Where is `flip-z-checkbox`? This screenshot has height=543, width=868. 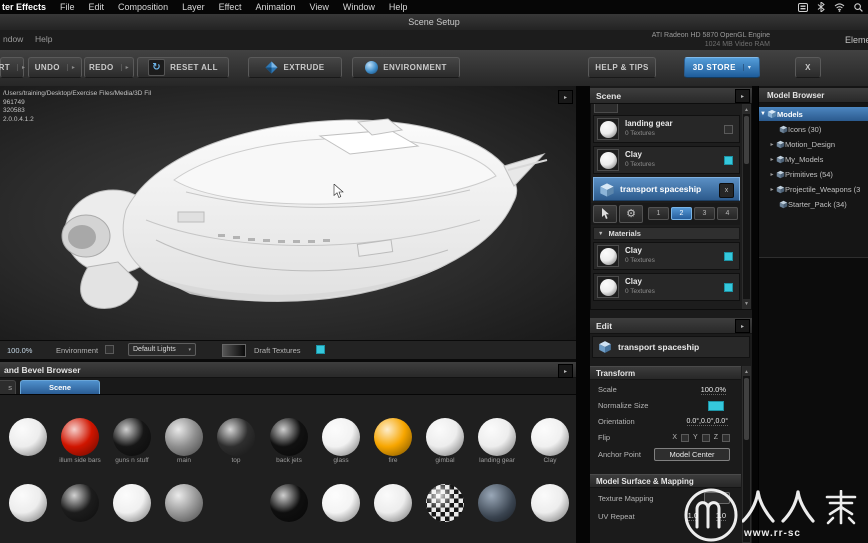 flip-z-checkbox is located at coordinates (726, 437).